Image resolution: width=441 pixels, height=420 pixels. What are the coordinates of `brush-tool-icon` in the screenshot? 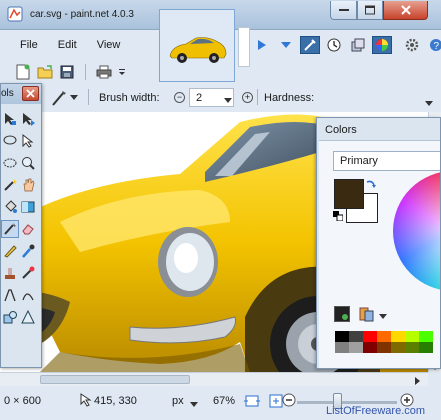 It's located at (59, 99).